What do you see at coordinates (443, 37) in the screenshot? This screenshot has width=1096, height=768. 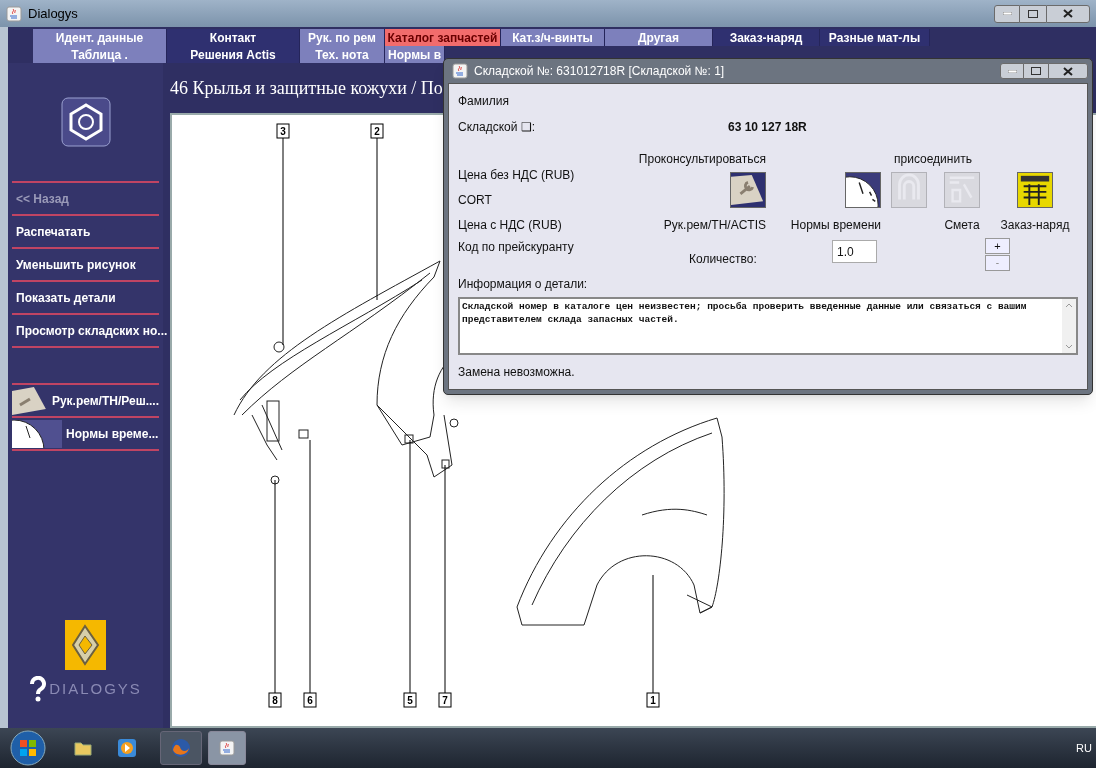 I see `nav-tab: Каталог запчастей` at bounding box center [443, 37].